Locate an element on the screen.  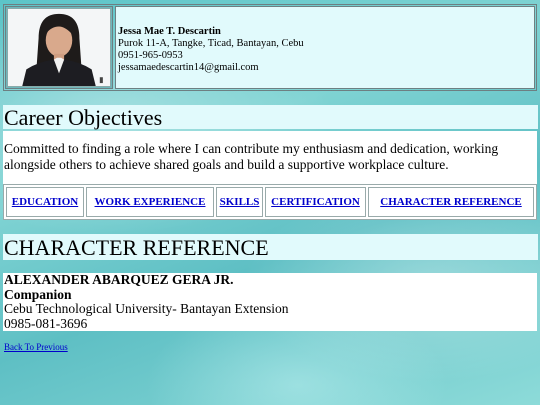
nav-link-certification: CERTIFICATION is located at coordinates (315, 202).